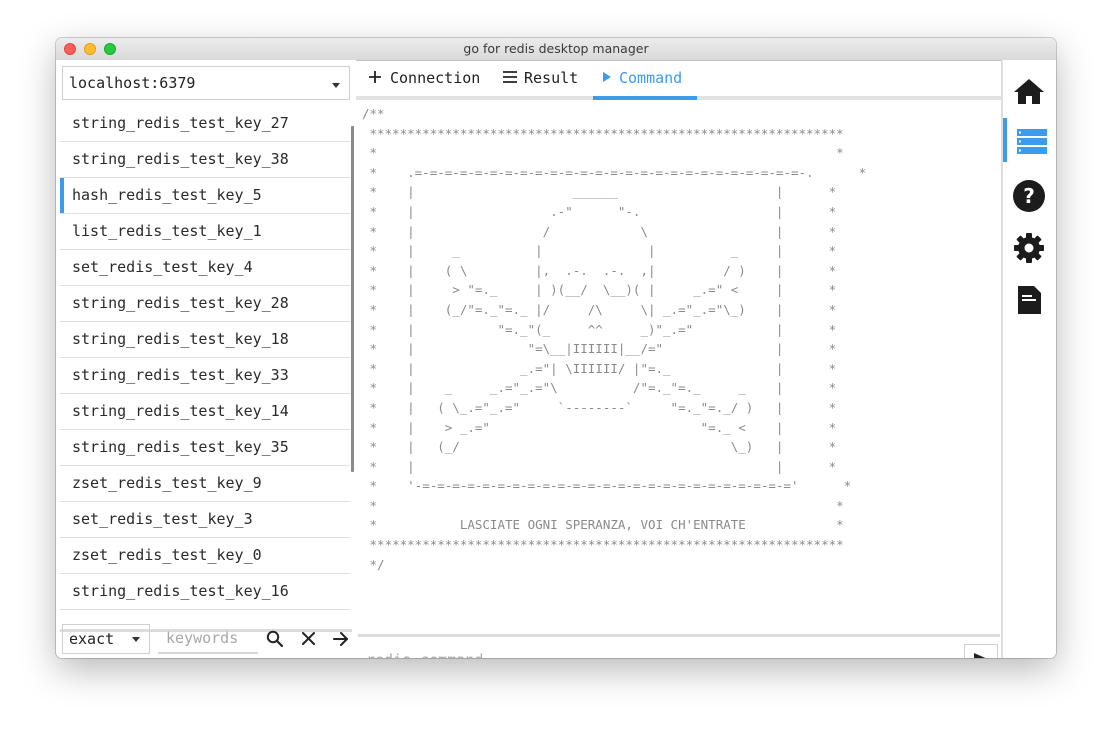 The height and width of the screenshot is (734, 1112). I want to click on key-list-item: string_redis_test_key_38, so click(205, 160).